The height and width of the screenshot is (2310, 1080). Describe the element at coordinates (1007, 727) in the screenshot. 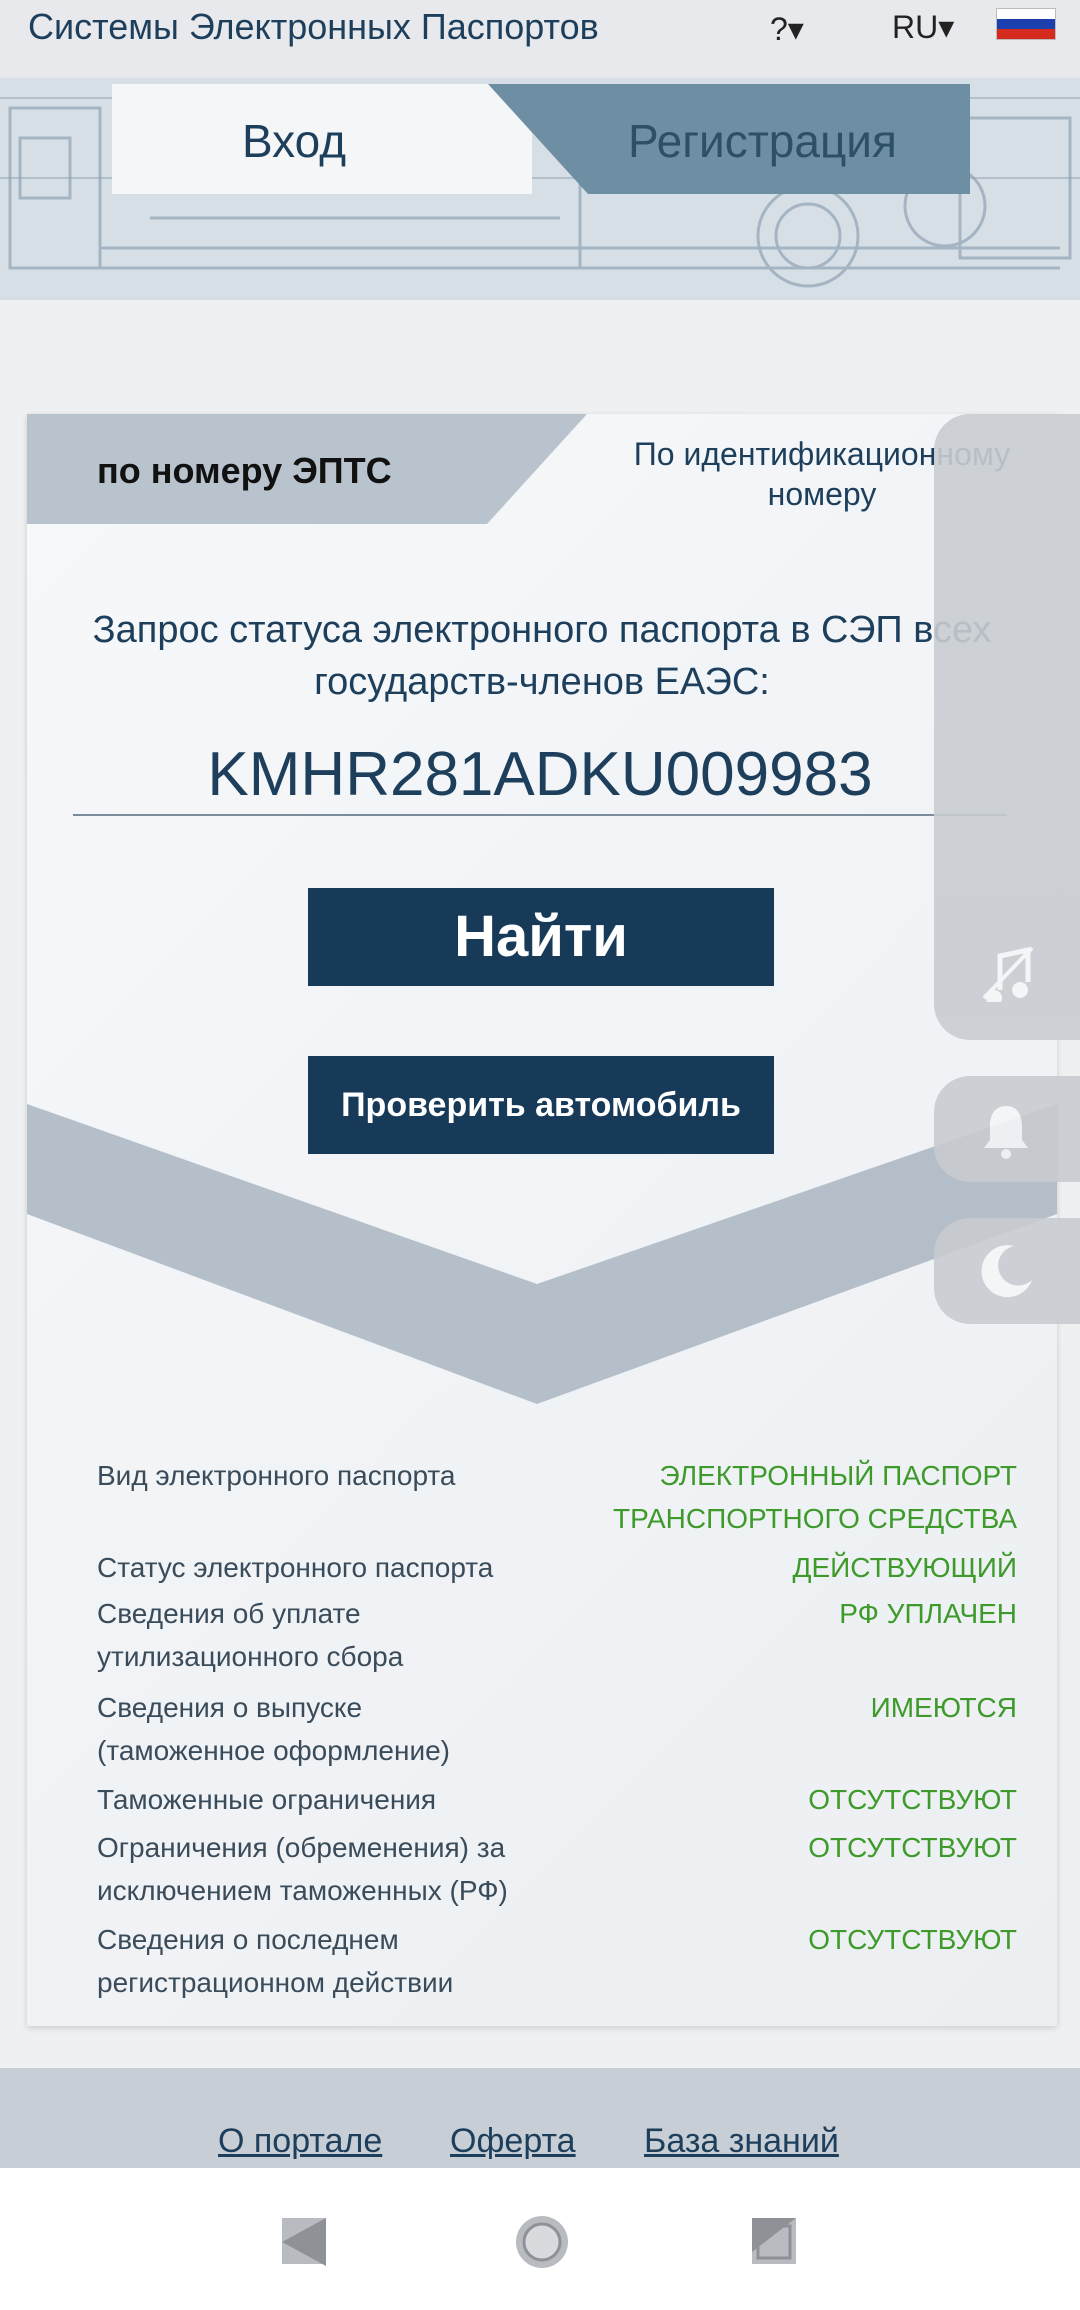

I see `side-panel-music` at that location.